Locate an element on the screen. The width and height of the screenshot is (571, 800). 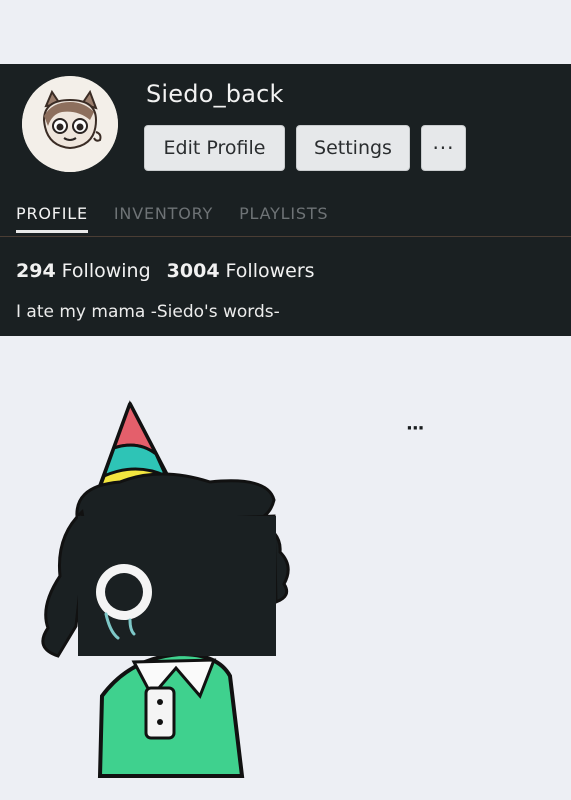
more-options-button: ··· is located at coordinates (443, 148).